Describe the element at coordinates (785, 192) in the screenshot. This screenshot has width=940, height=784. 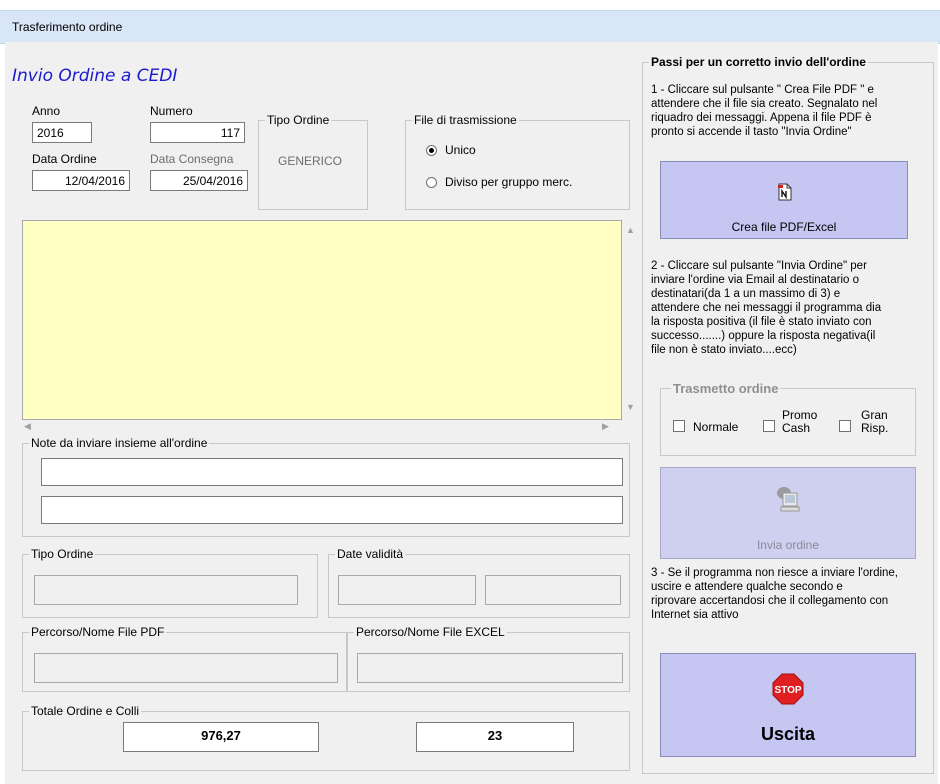
I see `pdf-file-icon` at that location.